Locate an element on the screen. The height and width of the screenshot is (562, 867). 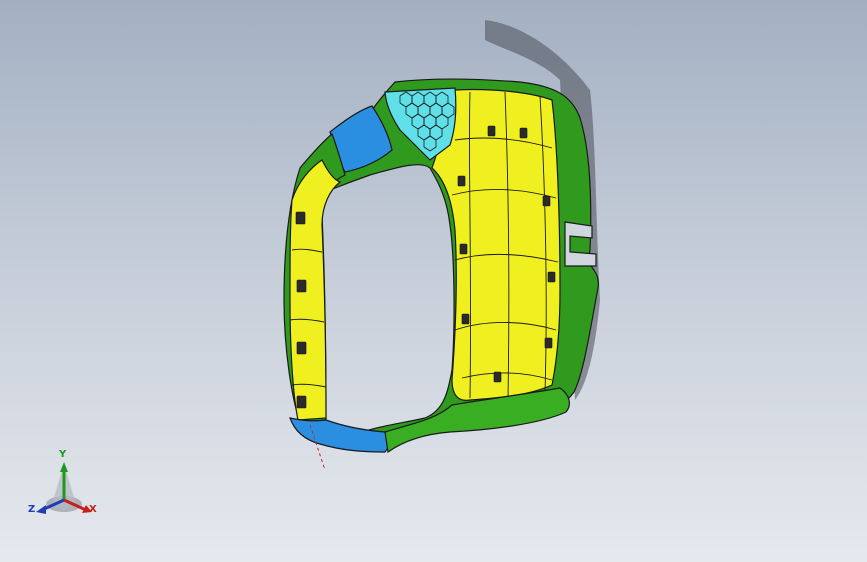
triad-x-label: X is located at coordinates (93, 509).